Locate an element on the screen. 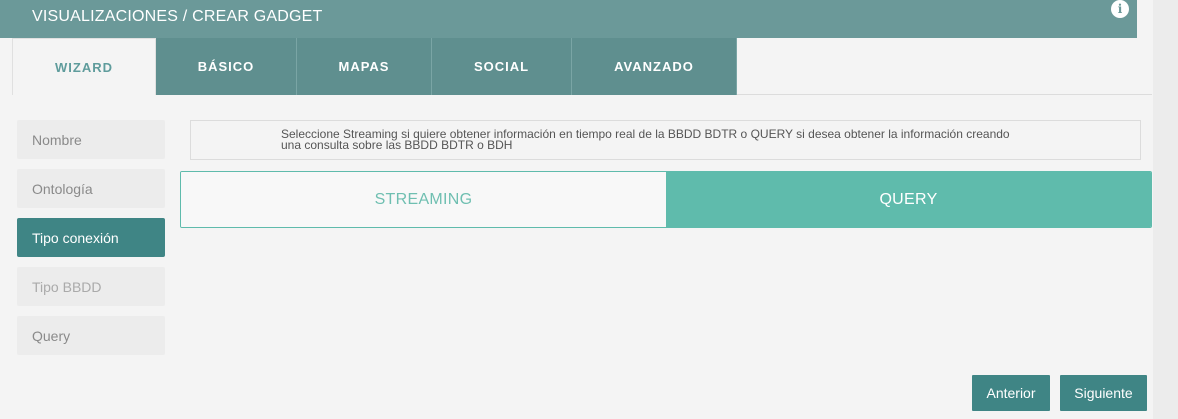 This screenshot has height=419, width=1178. scroll-area is located at coordinates (1165, 209).